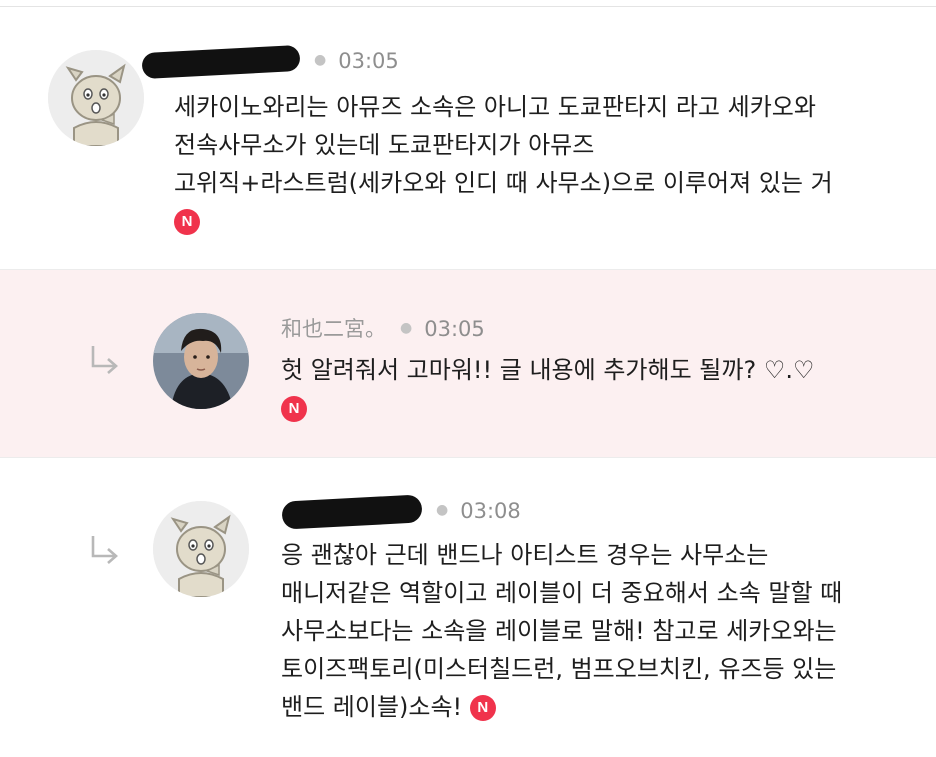 The image size is (936, 757). Describe the element at coordinates (490, 511) in the screenshot. I see `comment-time: 03:08` at that location.